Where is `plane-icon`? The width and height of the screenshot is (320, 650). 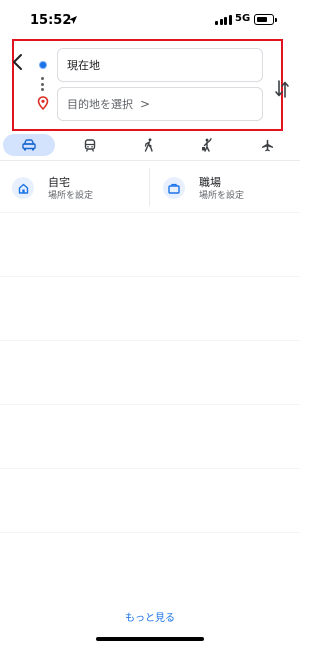 plane-icon is located at coordinates (267, 145).